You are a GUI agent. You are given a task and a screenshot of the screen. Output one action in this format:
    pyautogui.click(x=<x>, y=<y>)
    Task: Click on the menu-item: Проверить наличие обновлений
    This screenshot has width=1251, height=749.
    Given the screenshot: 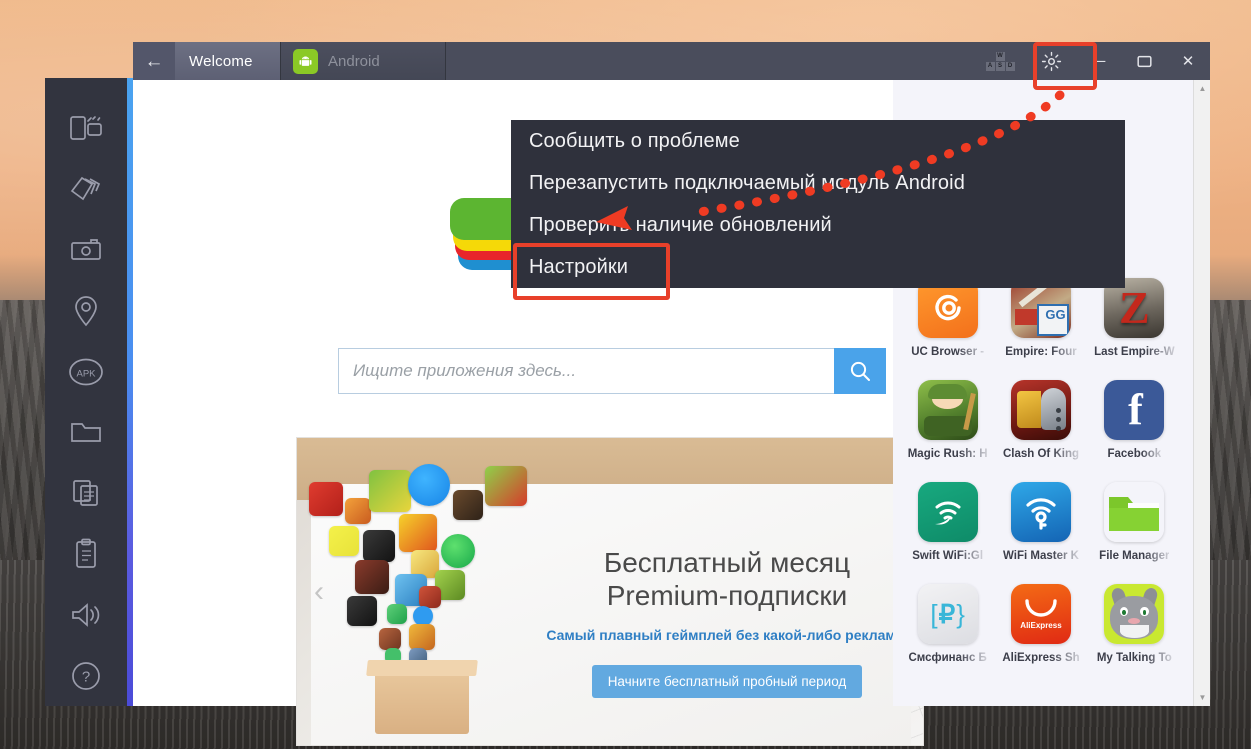 What is the action you would take?
    pyautogui.click(x=818, y=225)
    